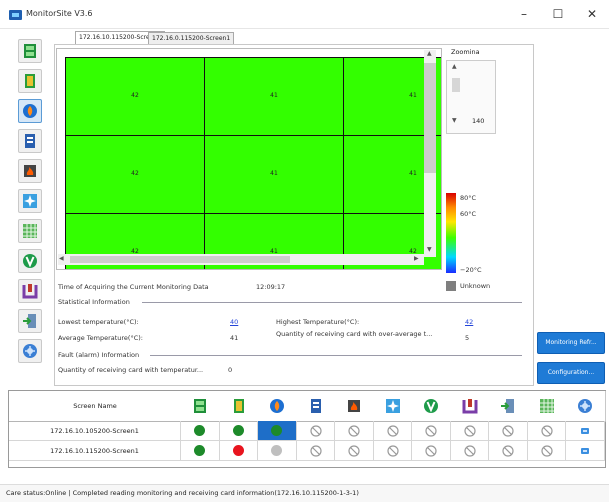 This screenshot has width=609, height=502. I want to click on legend-max-label: 80°C, so click(468, 198).